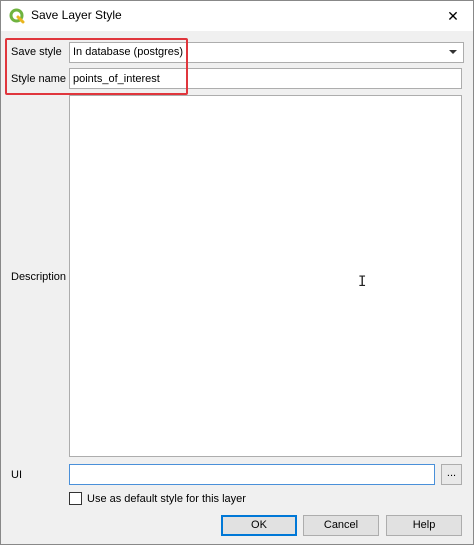 Image resolution: width=474 pixels, height=545 pixels. I want to click on window-title: Save Layer Style, so click(76, 15).